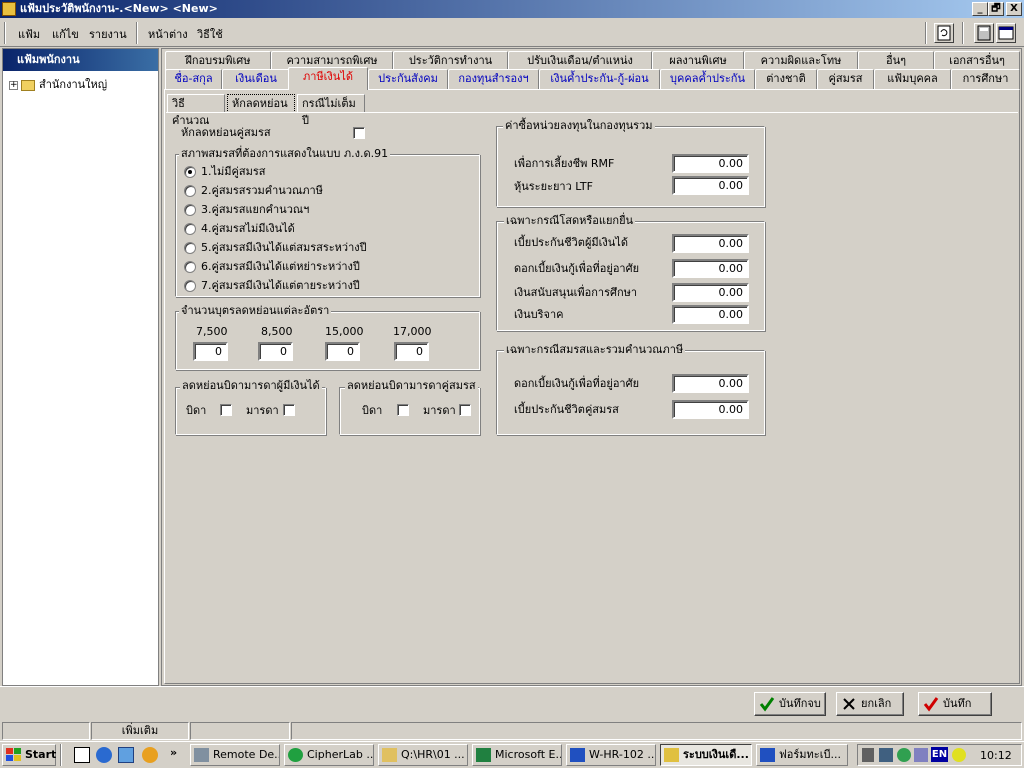  Describe the element at coordinates (512, 9) in the screenshot. I see `window-title-bar: แฟ้มประวัติพนักงาน-.<New> <New>` at that location.